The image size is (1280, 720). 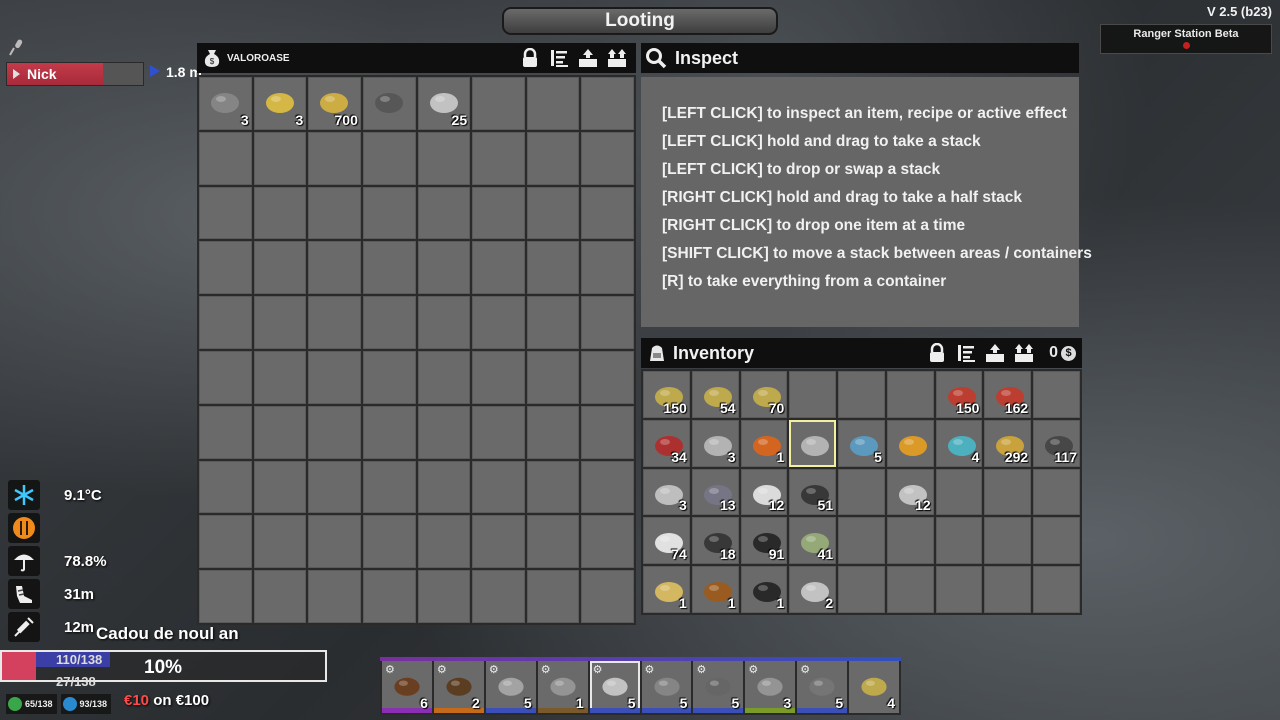 What do you see at coordinates (715, 541) in the screenshot?
I see `inventory-slot: 18` at bounding box center [715, 541].